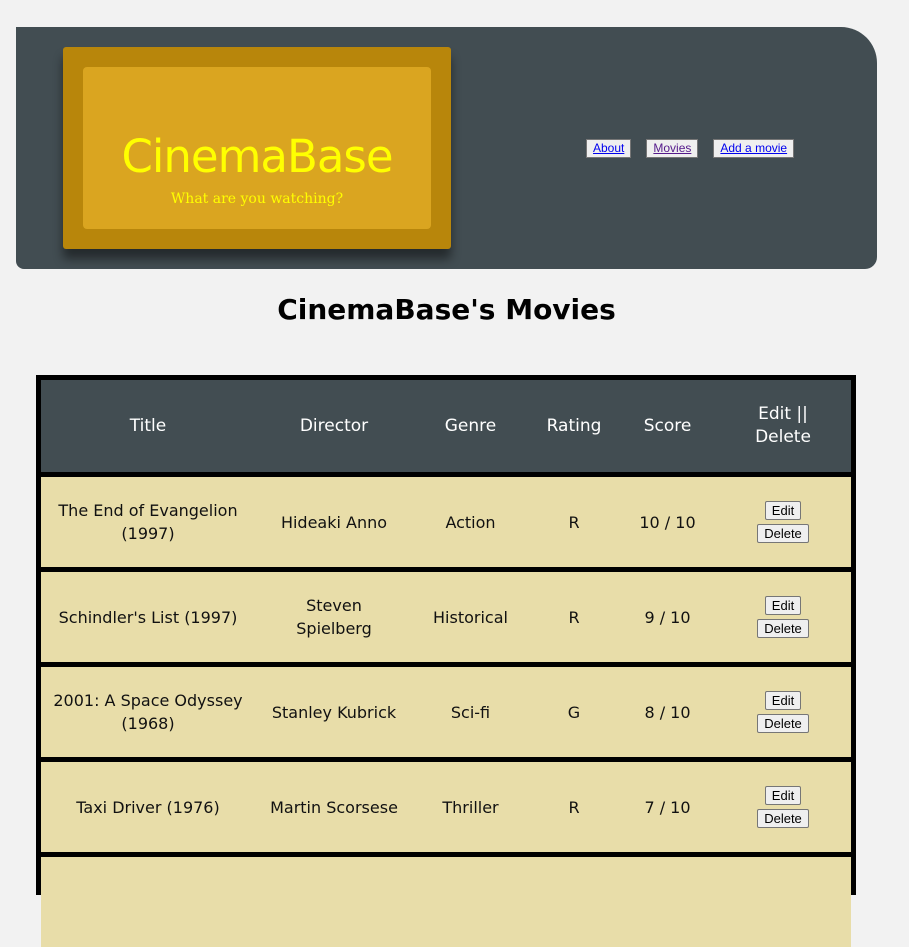 The height and width of the screenshot is (947, 909). I want to click on movie-director: Steven Spielberg, so click(334, 617).